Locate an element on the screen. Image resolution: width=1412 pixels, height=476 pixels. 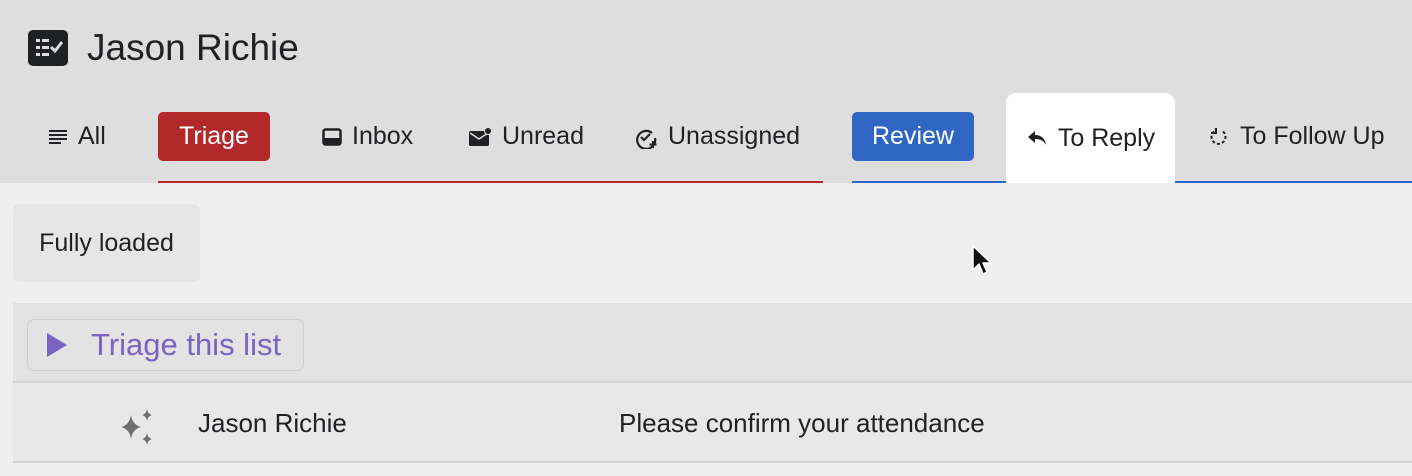
tab-unassigned-label: Unassigned is located at coordinates (734, 136).